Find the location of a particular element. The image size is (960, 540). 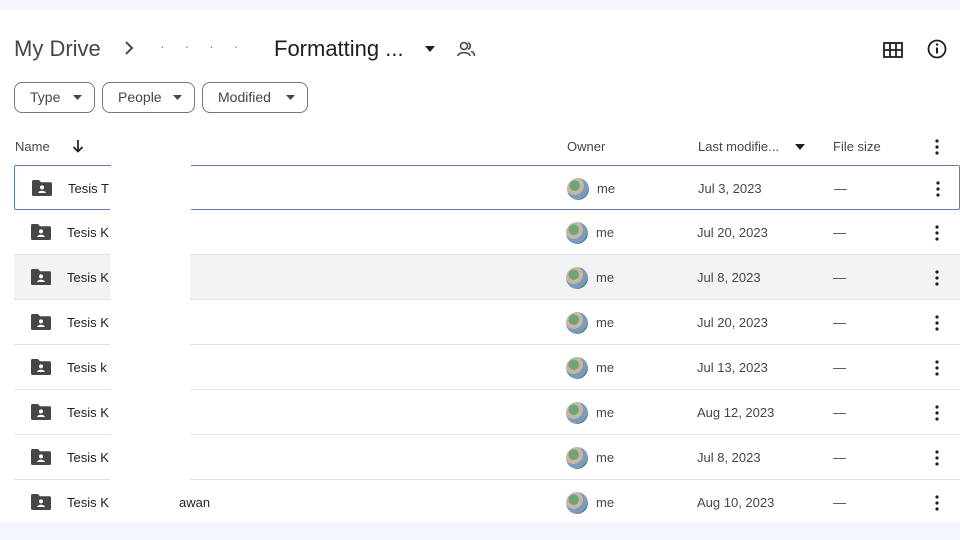

column-owner: Owner is located at coordinates (586, 146).